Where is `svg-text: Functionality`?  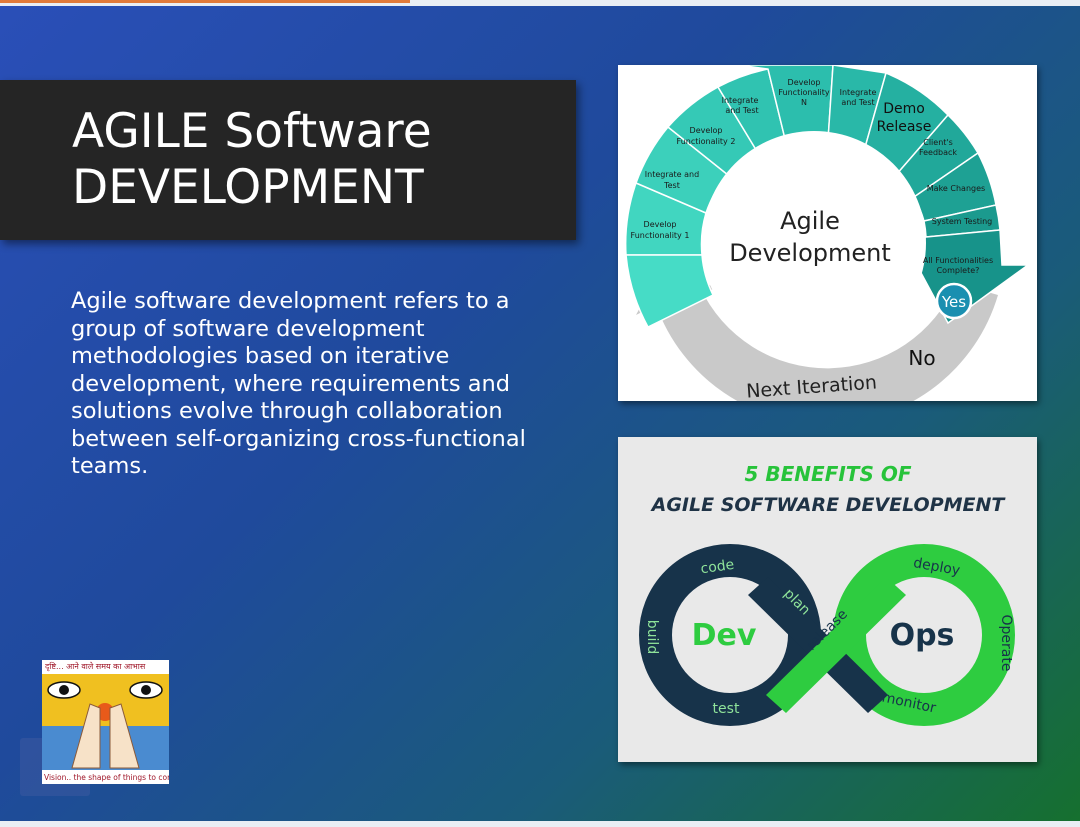 svg-text: Functionality is located at coordinates (804, 92).